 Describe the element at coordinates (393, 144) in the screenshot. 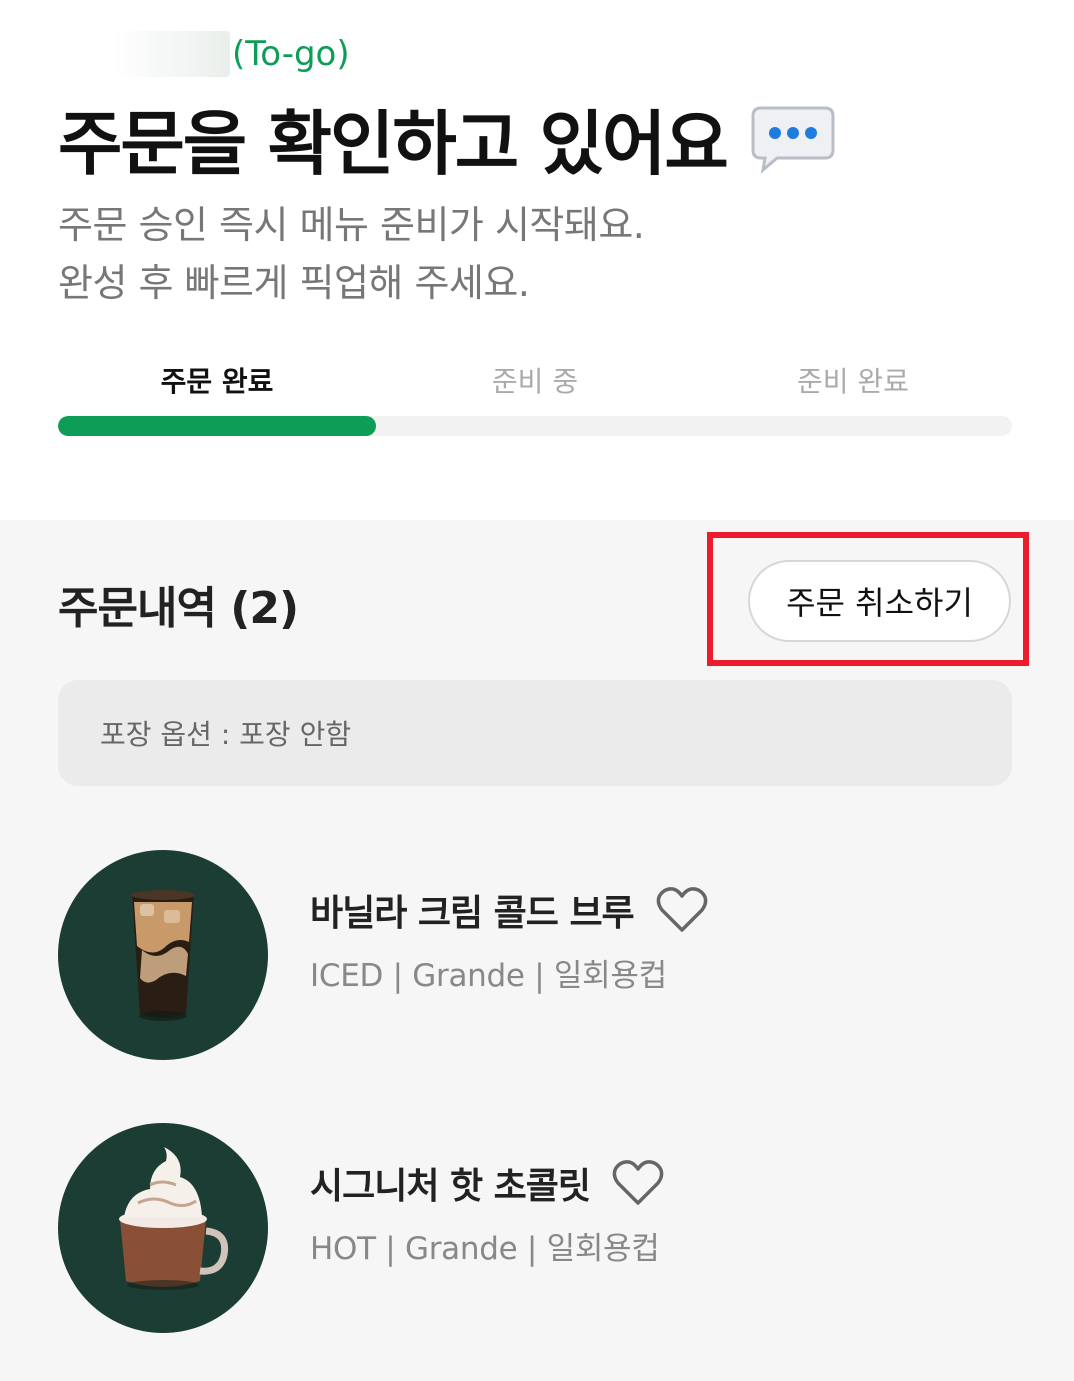

I see `page-title-text: 주문을 확인하고 있어요` at that location.